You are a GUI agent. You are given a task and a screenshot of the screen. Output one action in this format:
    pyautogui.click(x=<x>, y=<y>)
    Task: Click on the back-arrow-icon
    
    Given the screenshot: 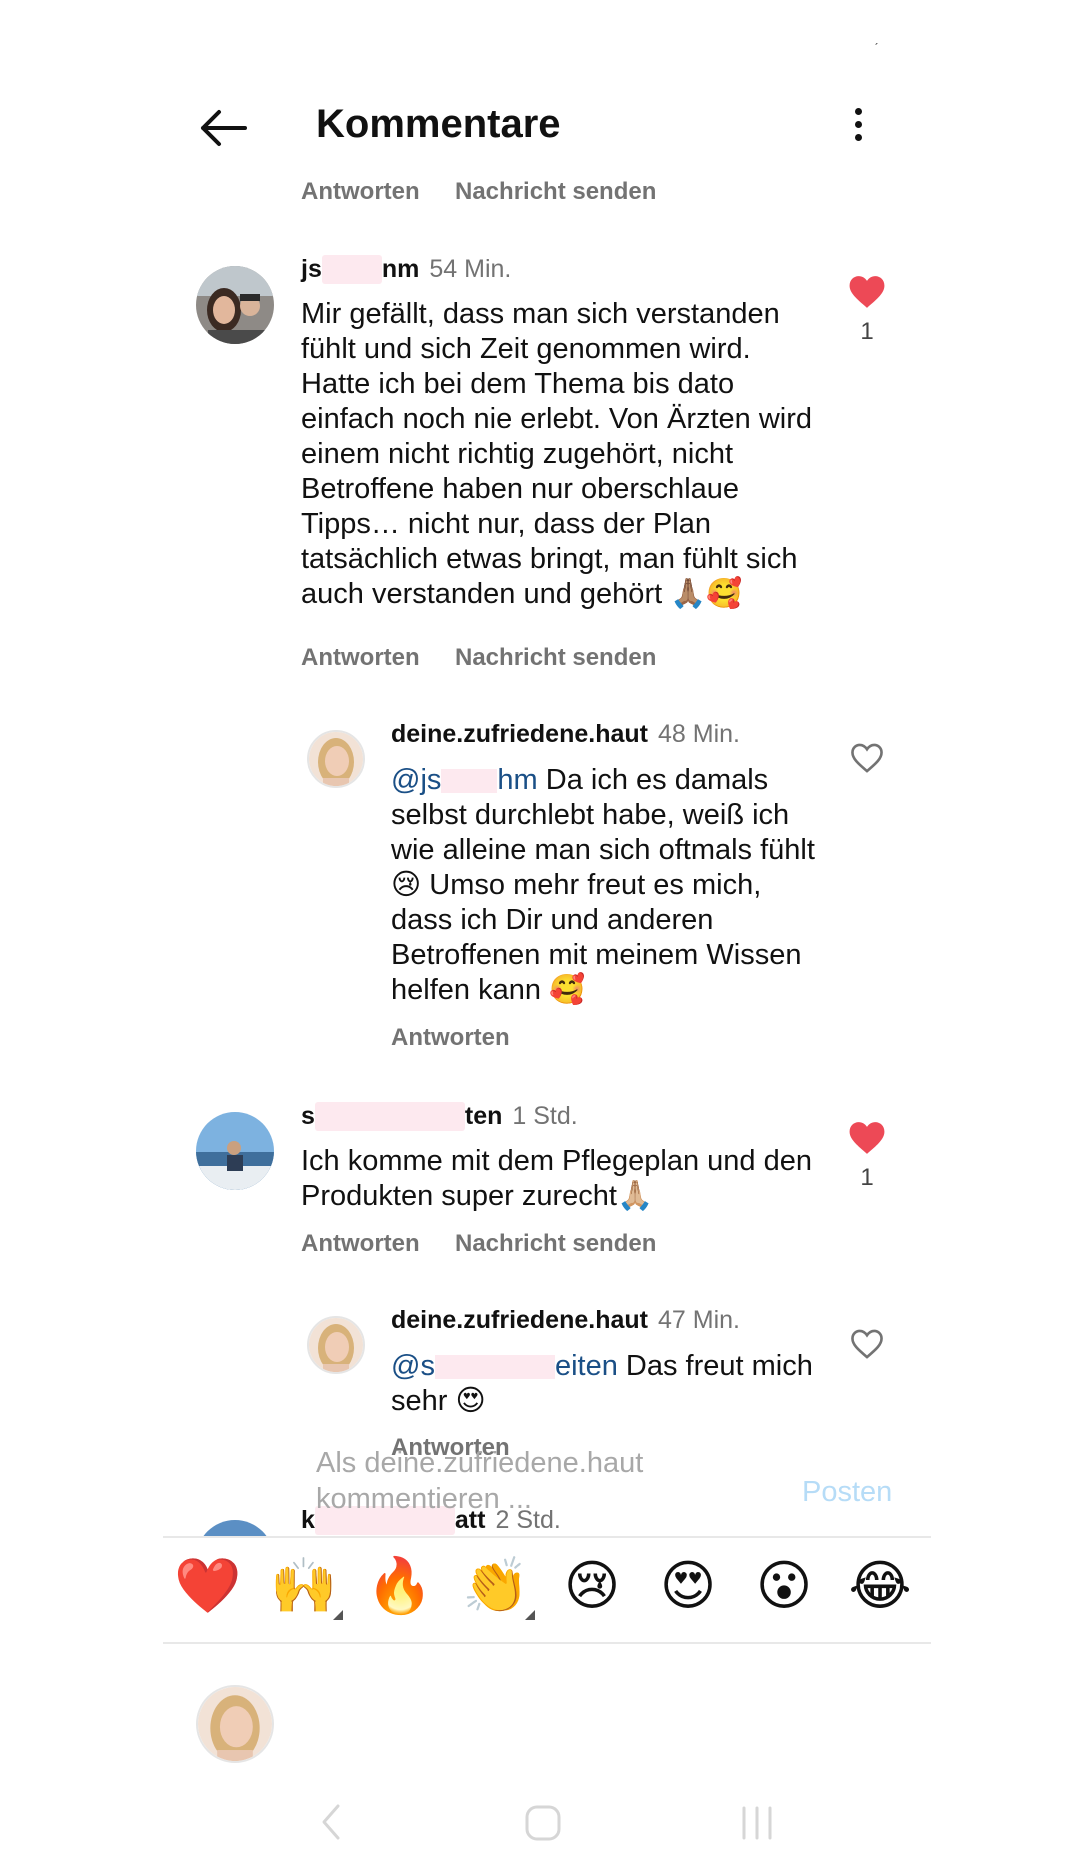 What is the action you would take?
    pyautogui.click(x=223, y=128)
    